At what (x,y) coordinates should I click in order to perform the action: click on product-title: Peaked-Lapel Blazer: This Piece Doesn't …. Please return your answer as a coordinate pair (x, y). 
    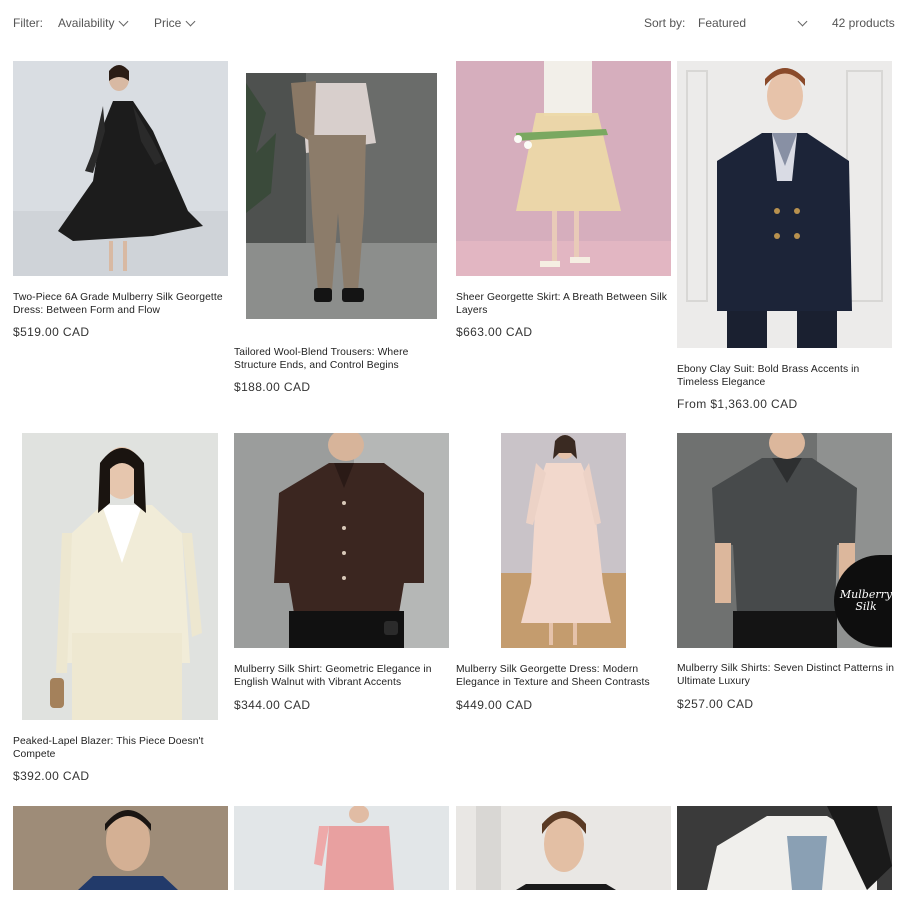
    Looking at the image, I should click on (123, 748).